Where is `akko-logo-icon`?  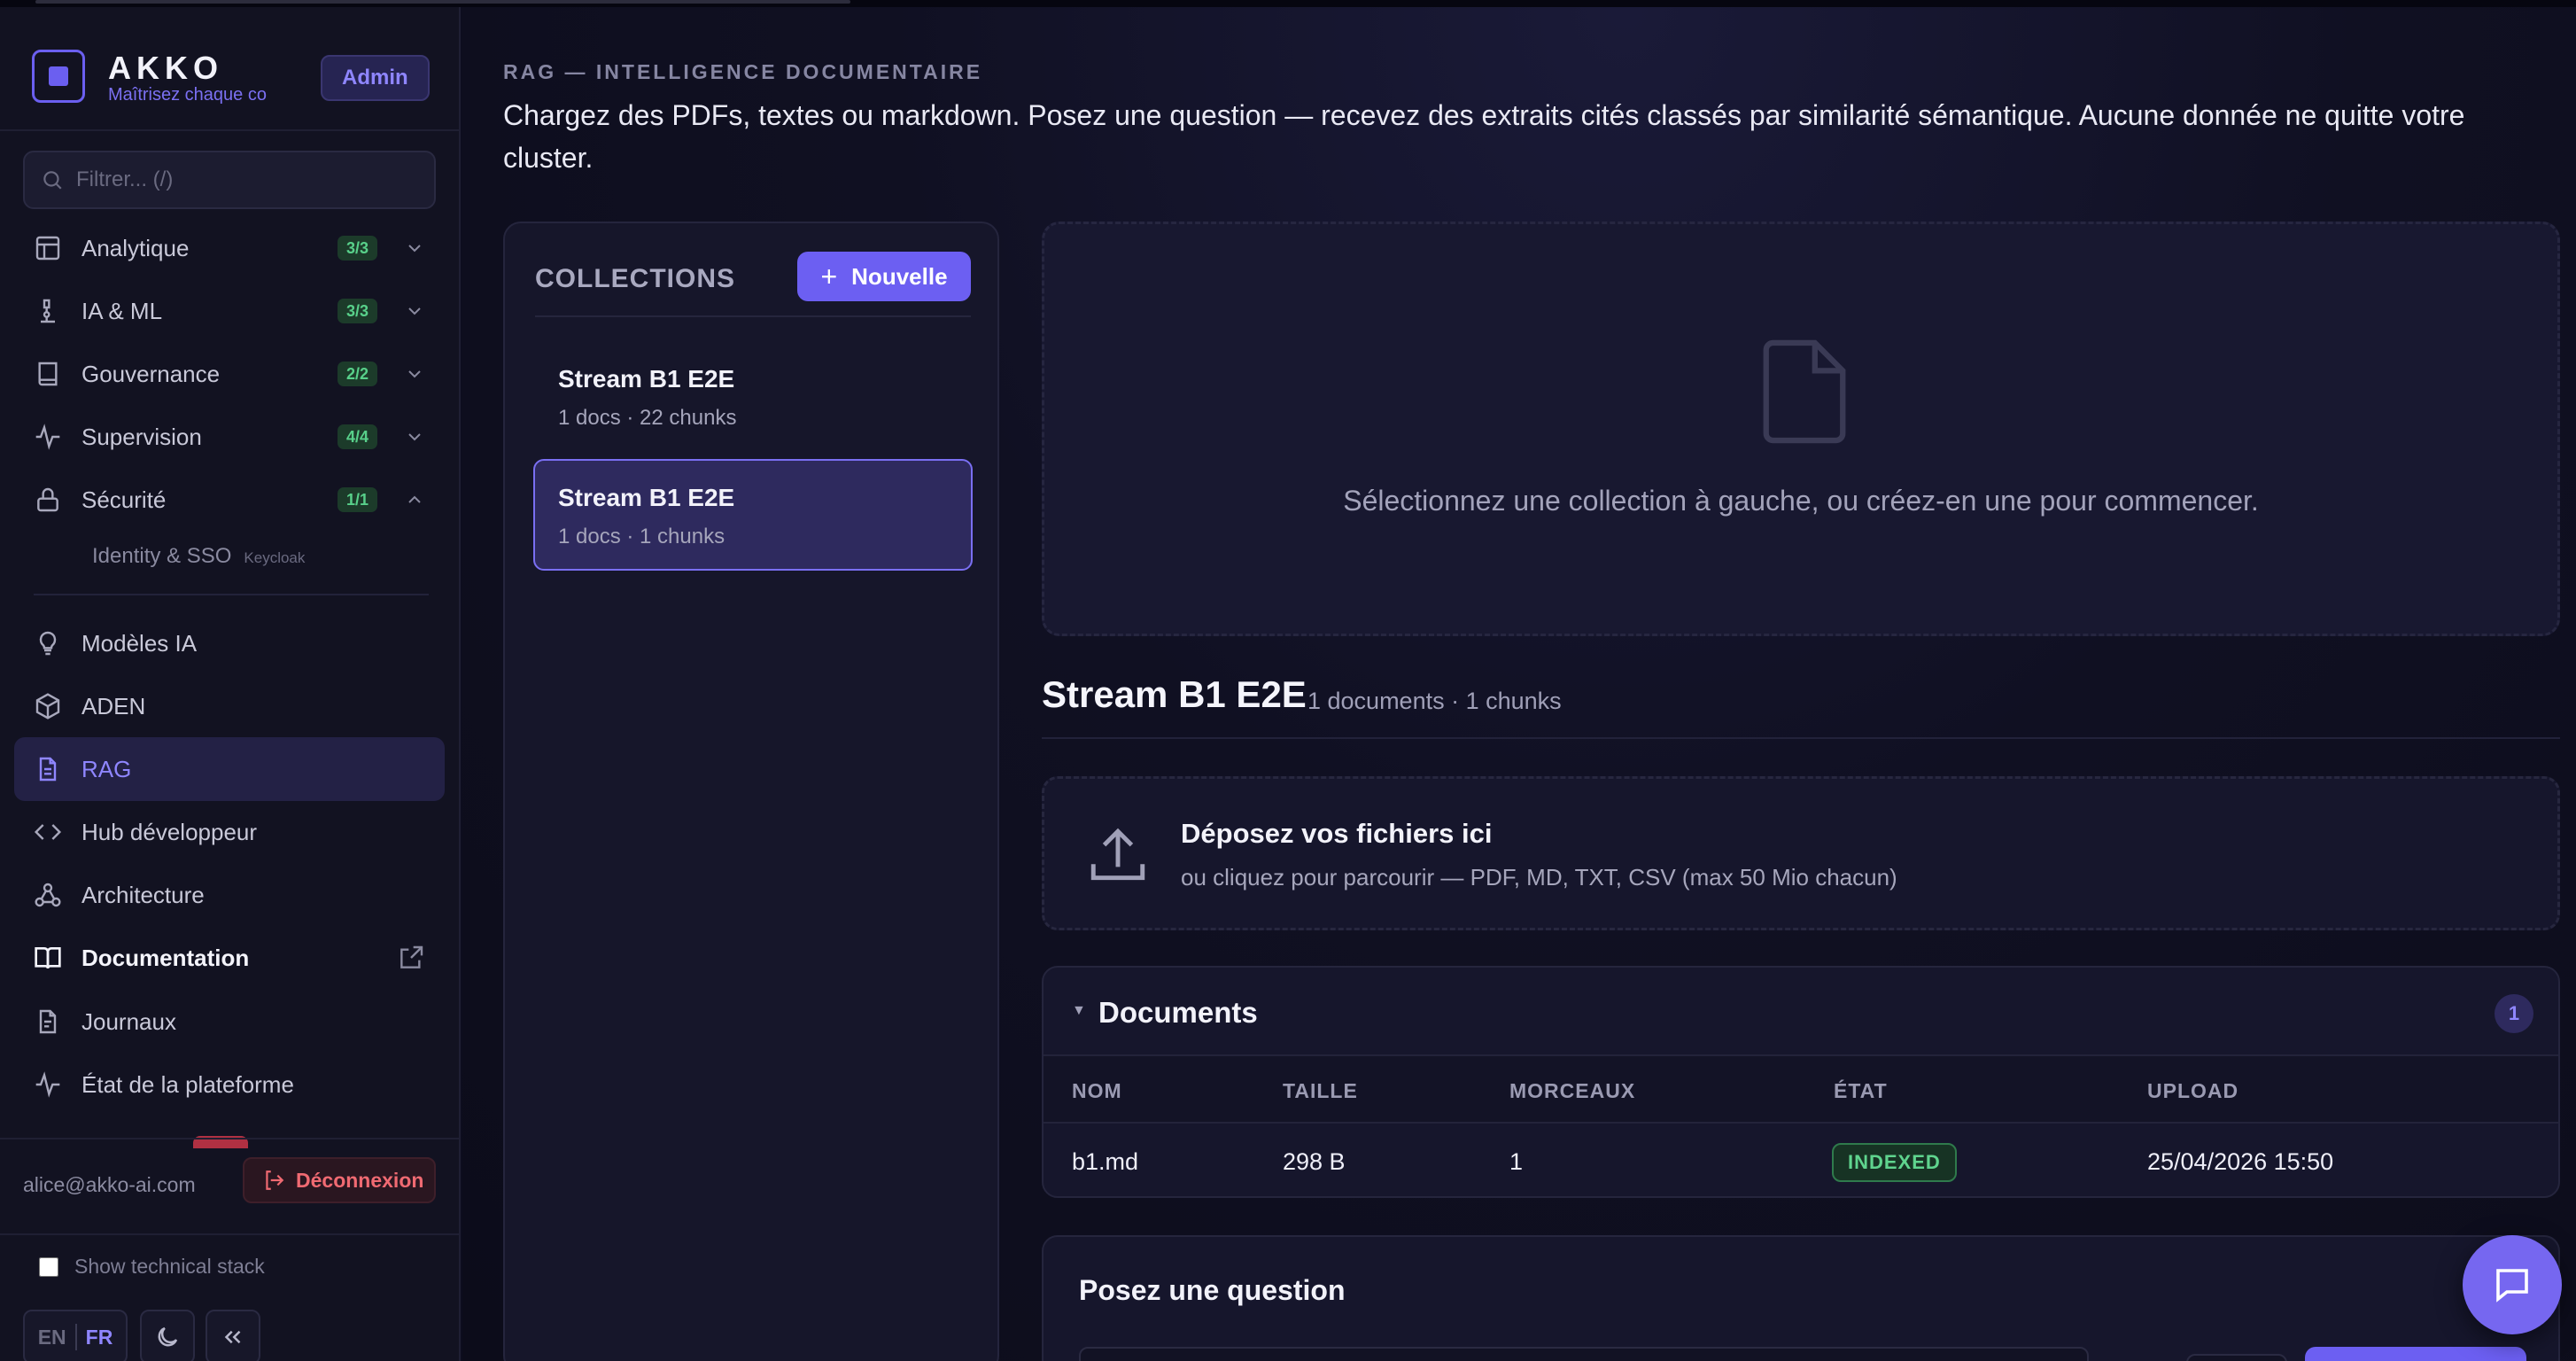 akko-logo-icon is located at coordinates (58, 76).